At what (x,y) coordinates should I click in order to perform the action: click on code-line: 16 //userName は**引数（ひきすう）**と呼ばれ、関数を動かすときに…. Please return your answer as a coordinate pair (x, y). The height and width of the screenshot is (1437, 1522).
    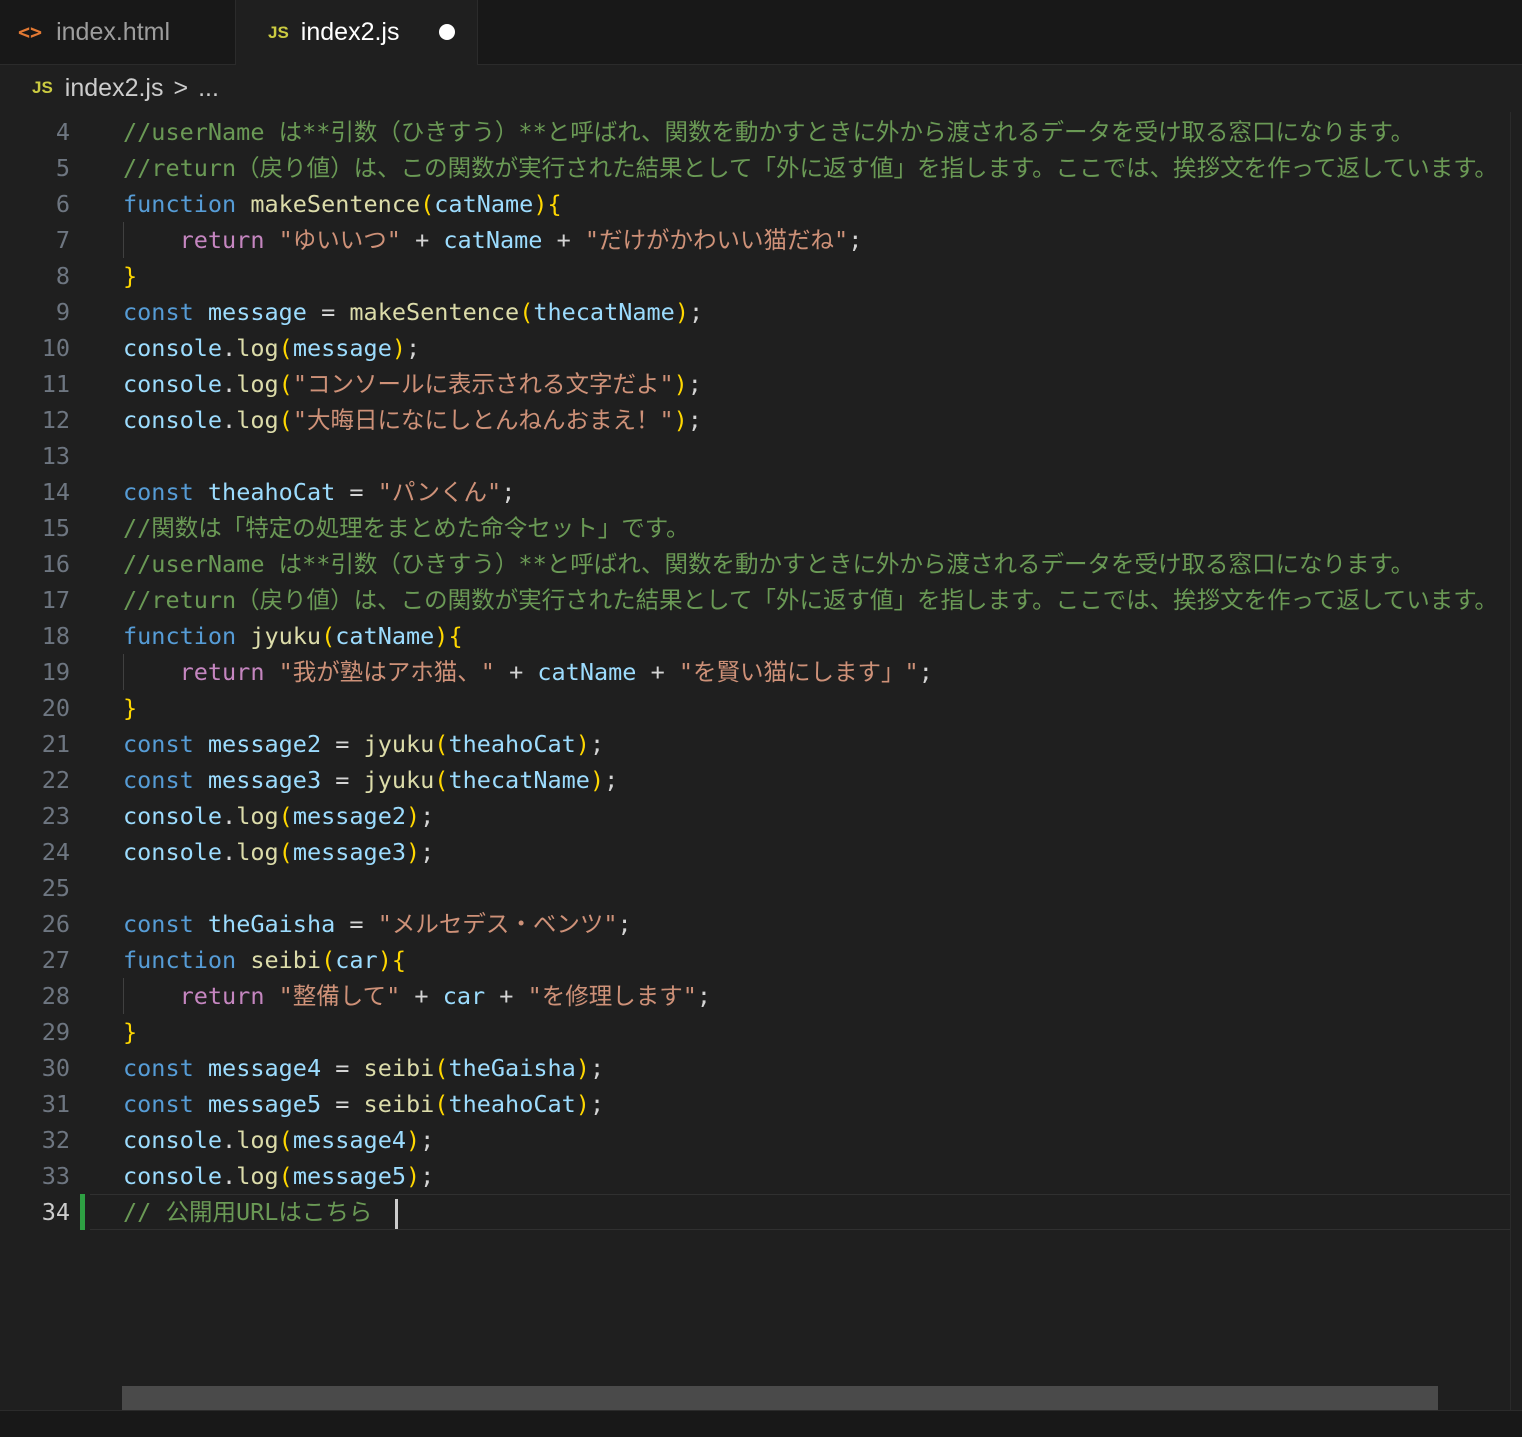
    Looking at the image, I should click on (755, 564).